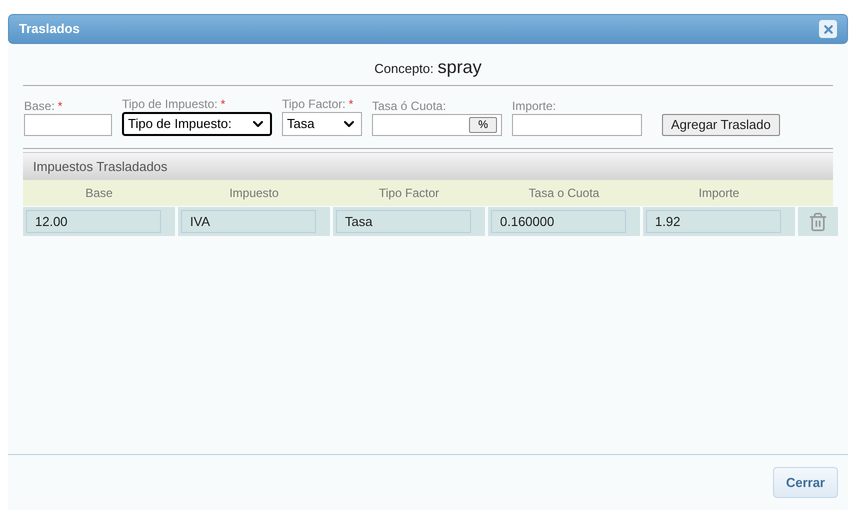  I want to click on add-button: Agregar Traslado, so click(721, 125).